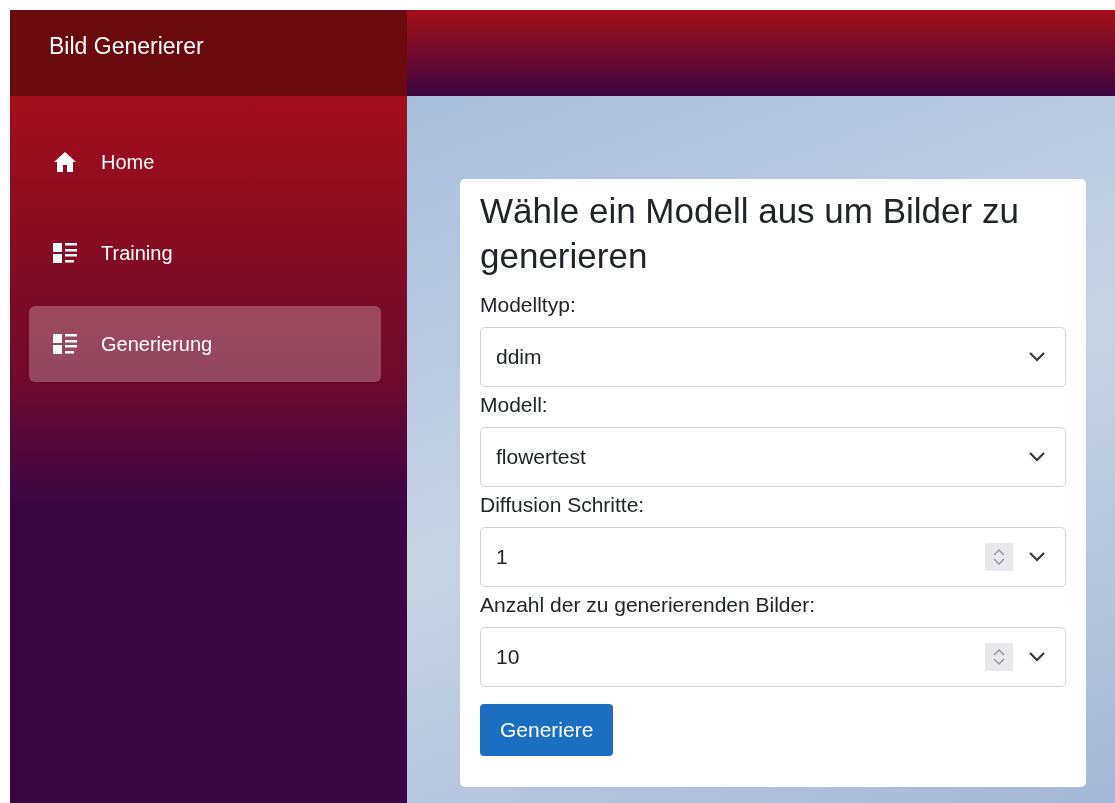  I want to click on form-title: Wähle ein Modell aus um Bilder zu generieren, so click(750, 233).